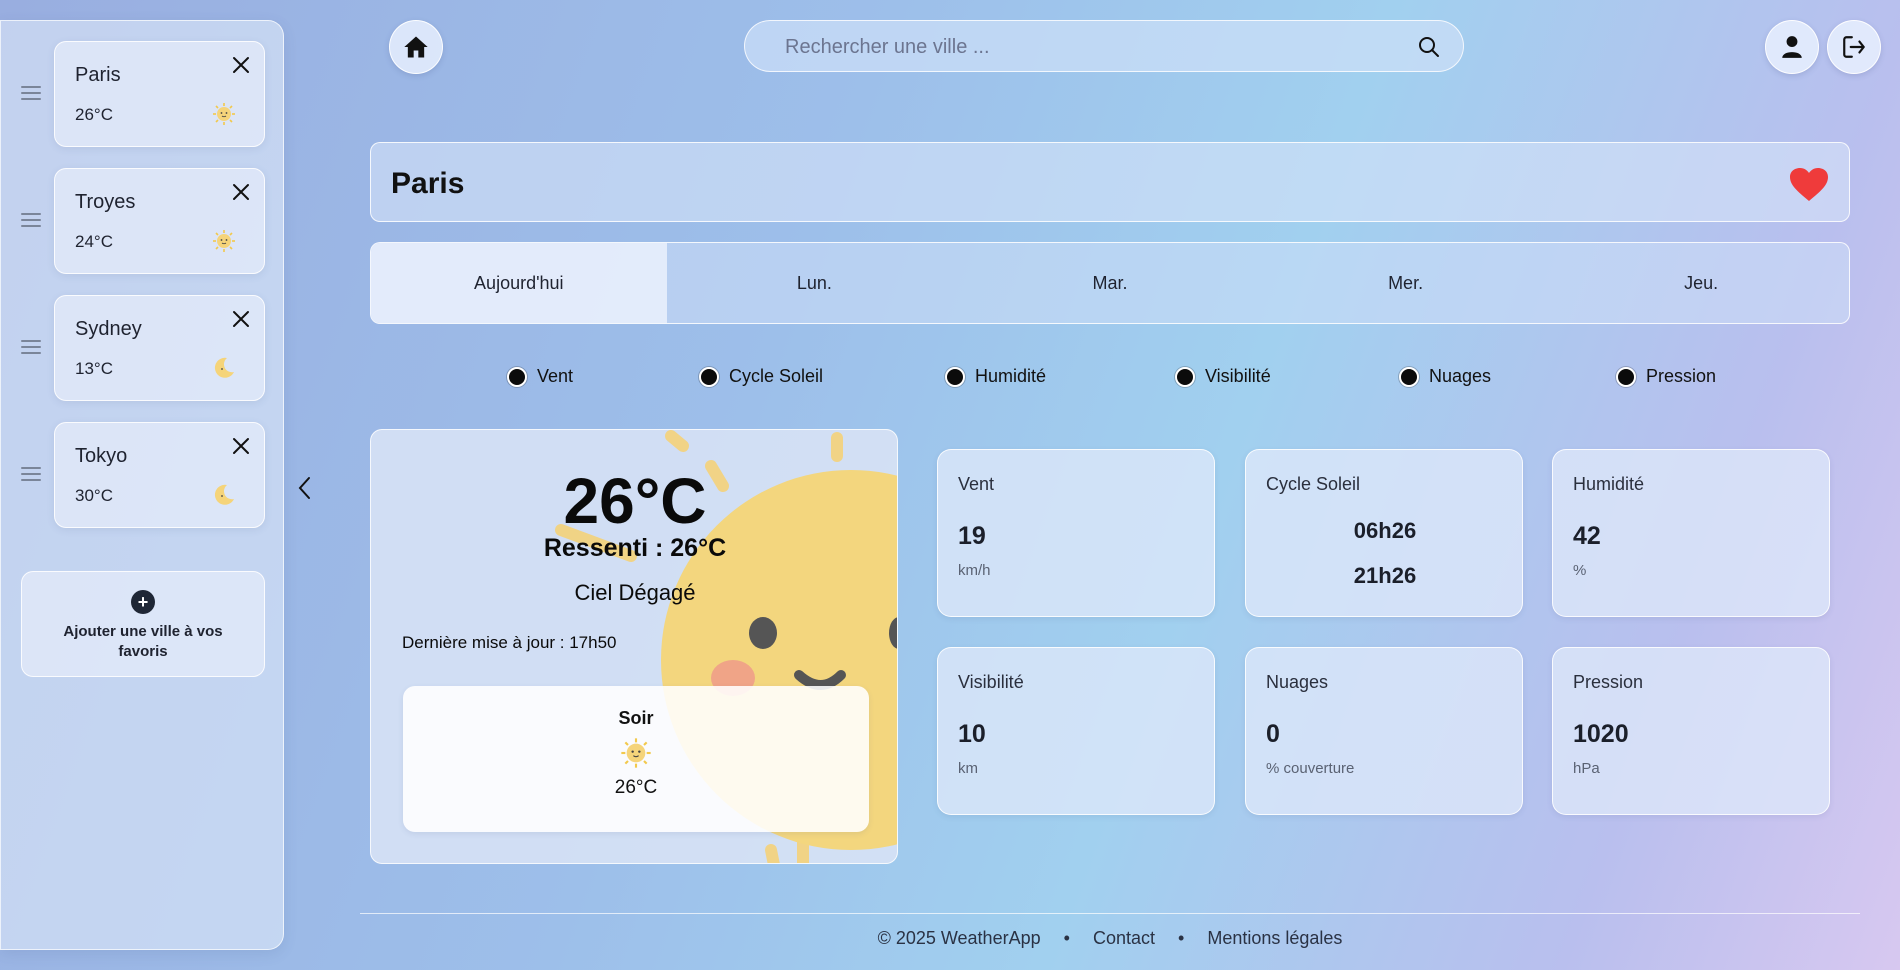  I want to click on card-title: Nuages, so click(1297, 682).